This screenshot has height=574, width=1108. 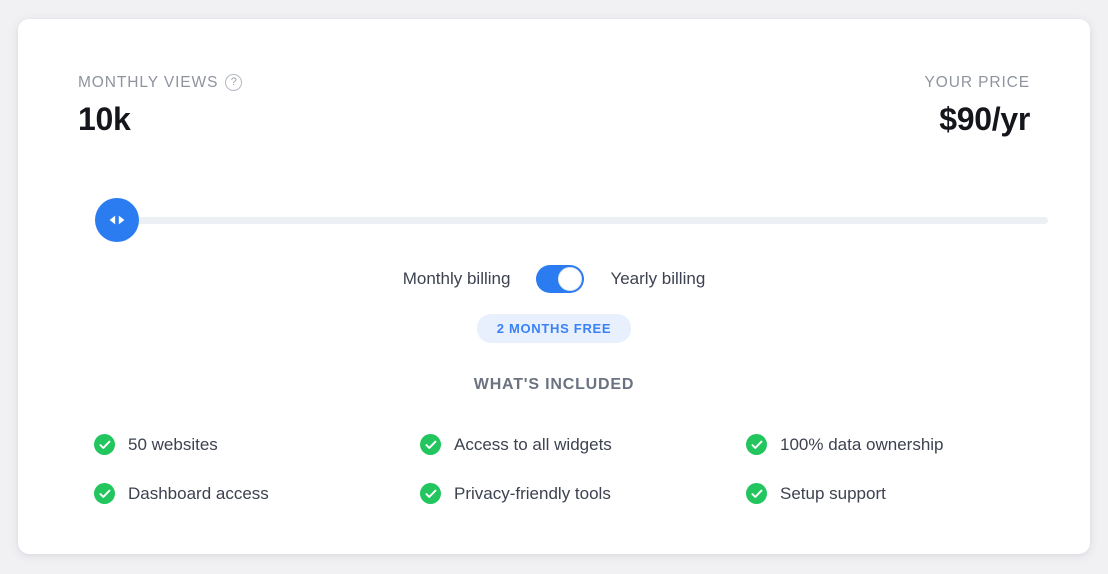 I want to click on billing-toggle, so click(x=560, y=279).